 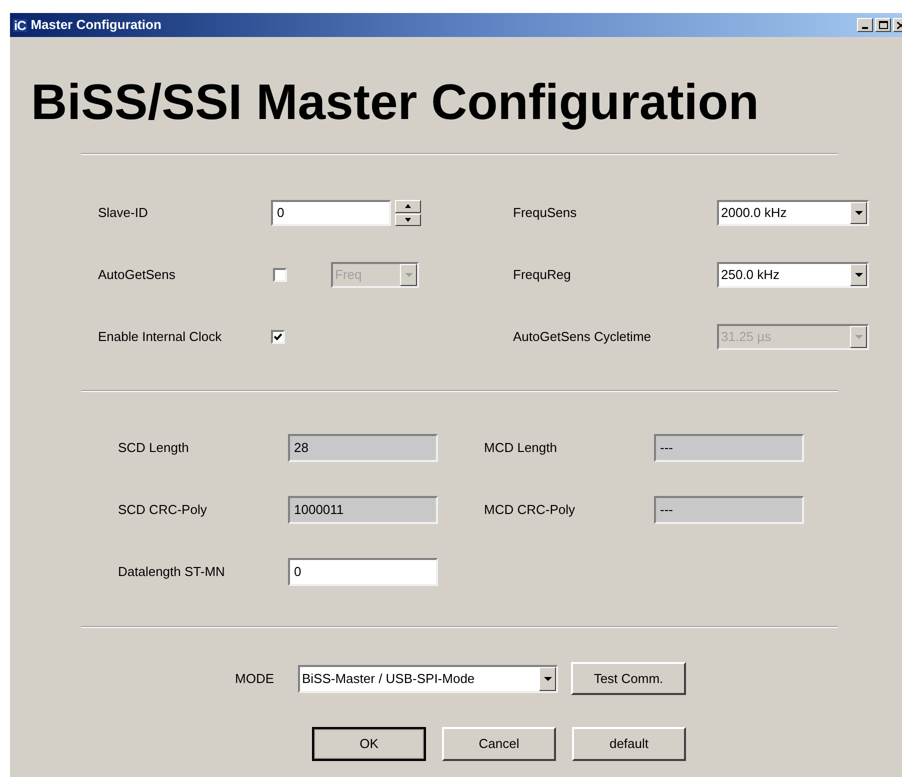 I want to click on dialog-button: default, so click(x=629, y=744).